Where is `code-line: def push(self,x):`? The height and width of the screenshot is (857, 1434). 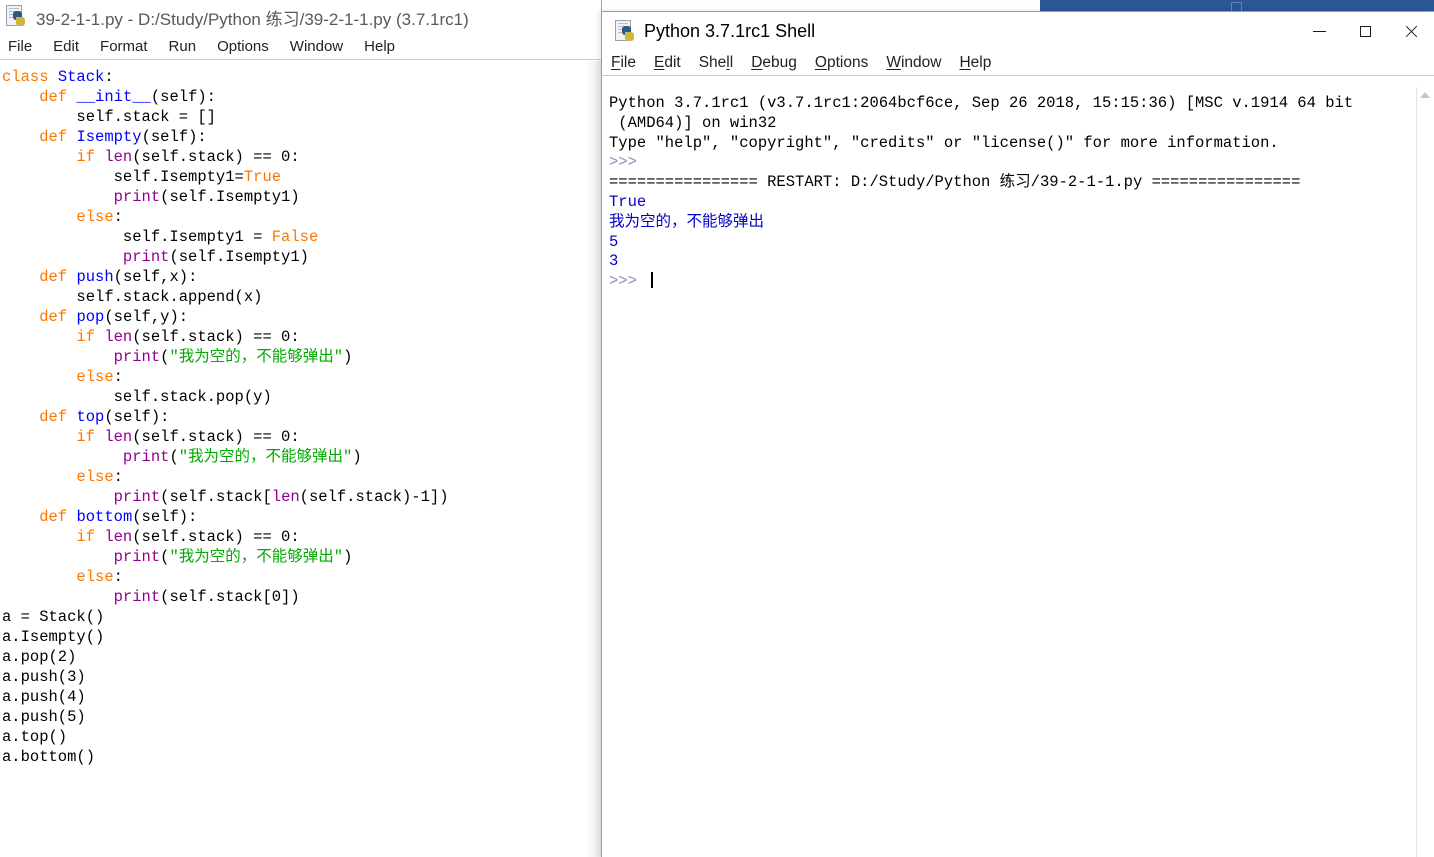
code-line: def push(self,x): is located at coordinates (301, 277).